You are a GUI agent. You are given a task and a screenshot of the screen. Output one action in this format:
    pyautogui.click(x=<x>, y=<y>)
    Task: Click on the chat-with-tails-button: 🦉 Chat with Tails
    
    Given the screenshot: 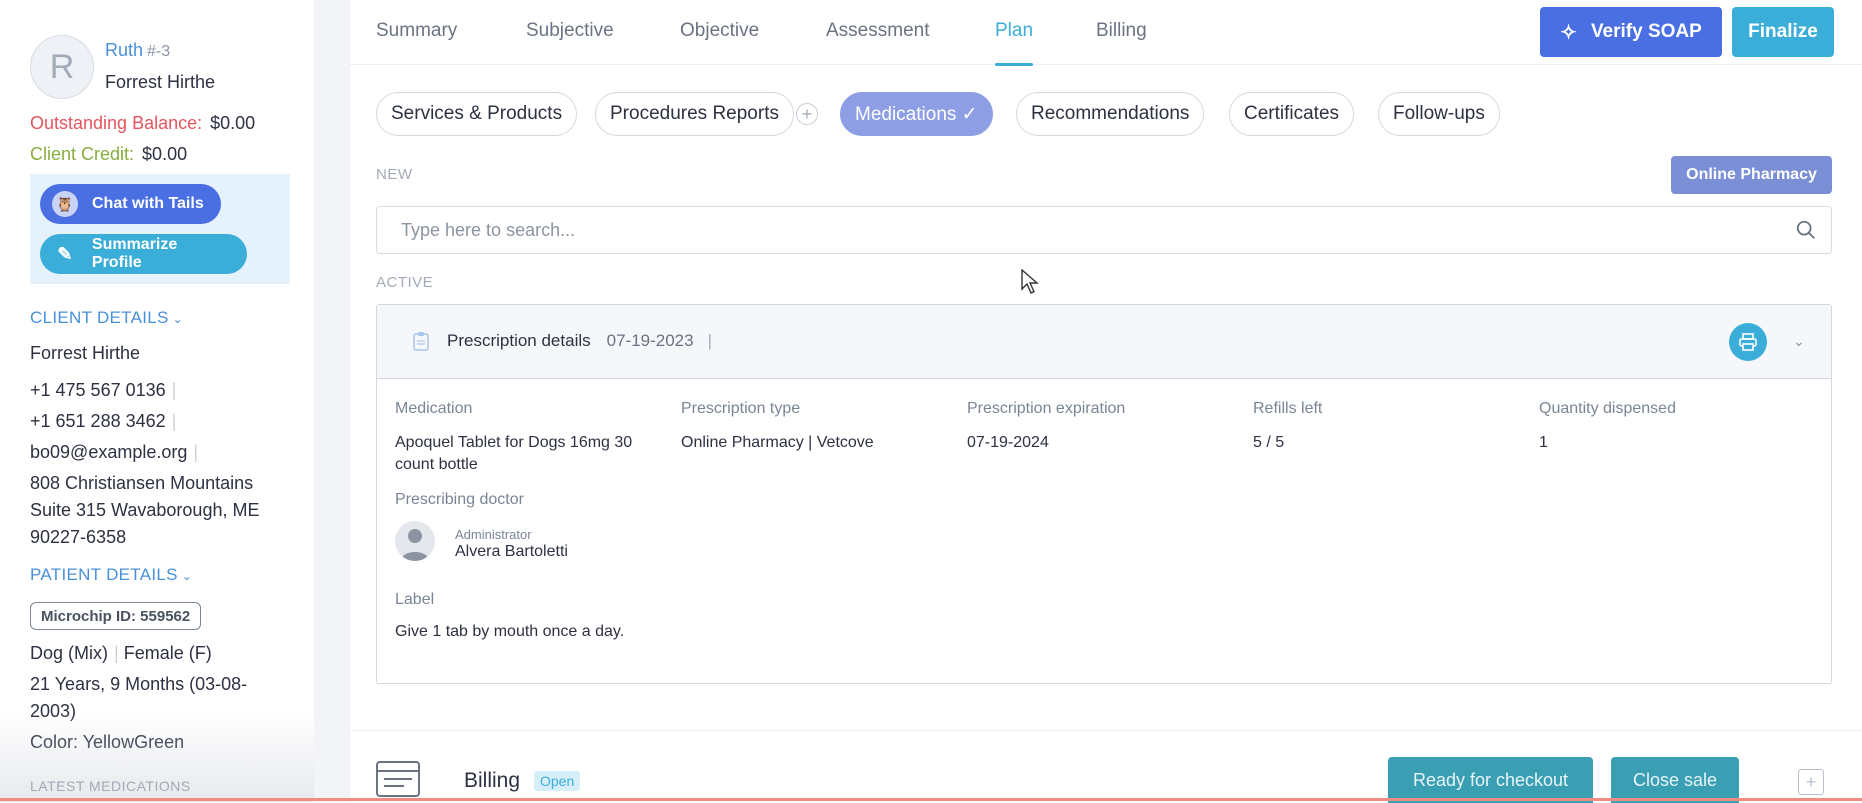 What is the action you would take?
    pyautogui.click(x=130, y=204)
    